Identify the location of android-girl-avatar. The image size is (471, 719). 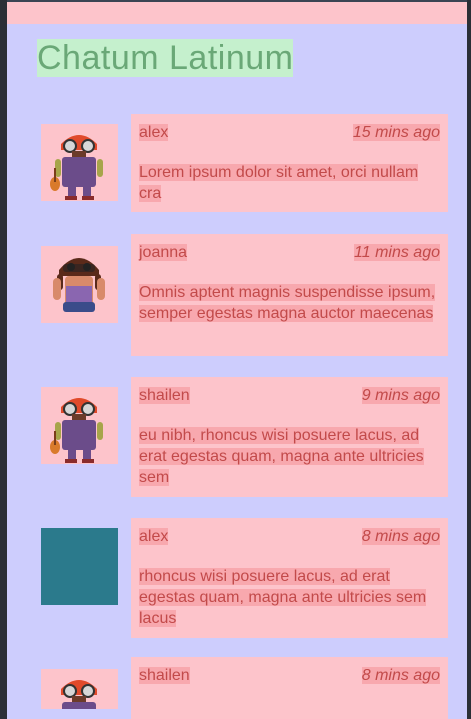
(79, 284).